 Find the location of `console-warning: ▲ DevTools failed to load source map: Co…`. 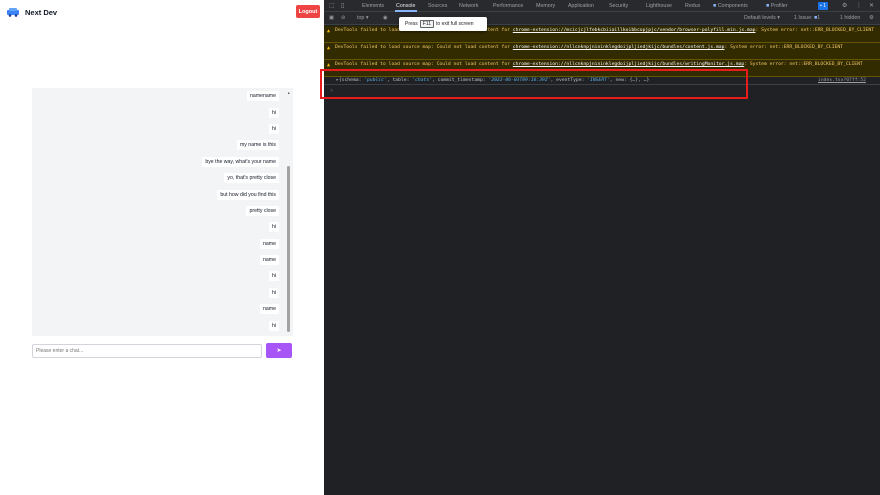

console-warning: ▲ DevTools failed to load source map: Co… is located at coordinates (602, 51).